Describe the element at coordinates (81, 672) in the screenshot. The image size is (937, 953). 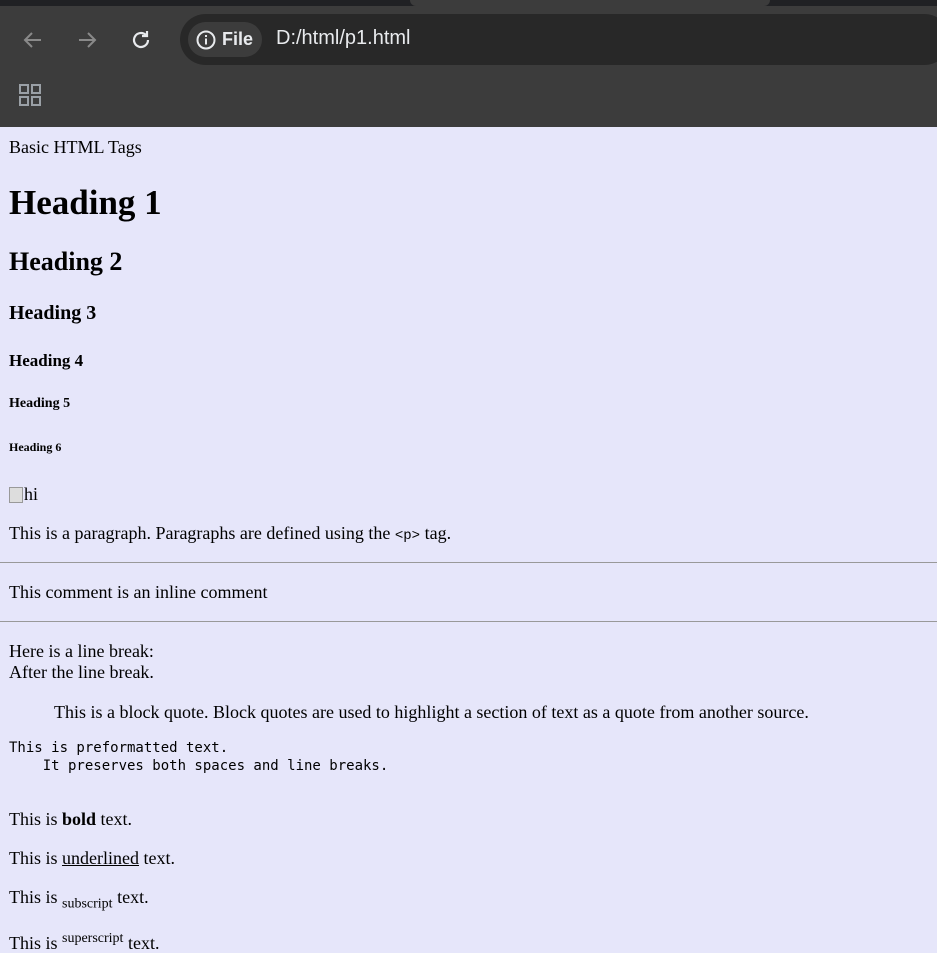
I see `line-break-text-2: After the line break.` at that location.